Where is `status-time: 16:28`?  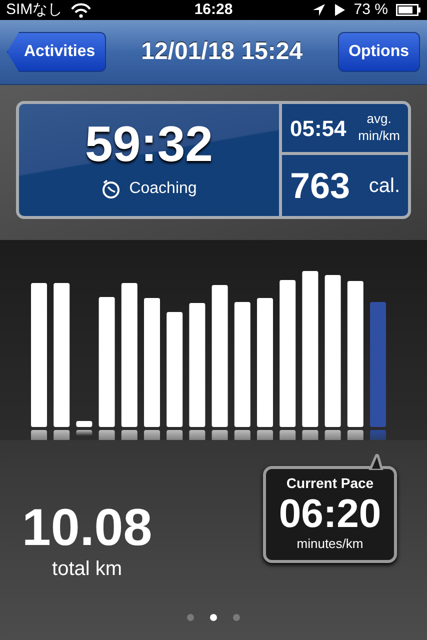 status-time: 16:28 is located at coordinates (213, 10).